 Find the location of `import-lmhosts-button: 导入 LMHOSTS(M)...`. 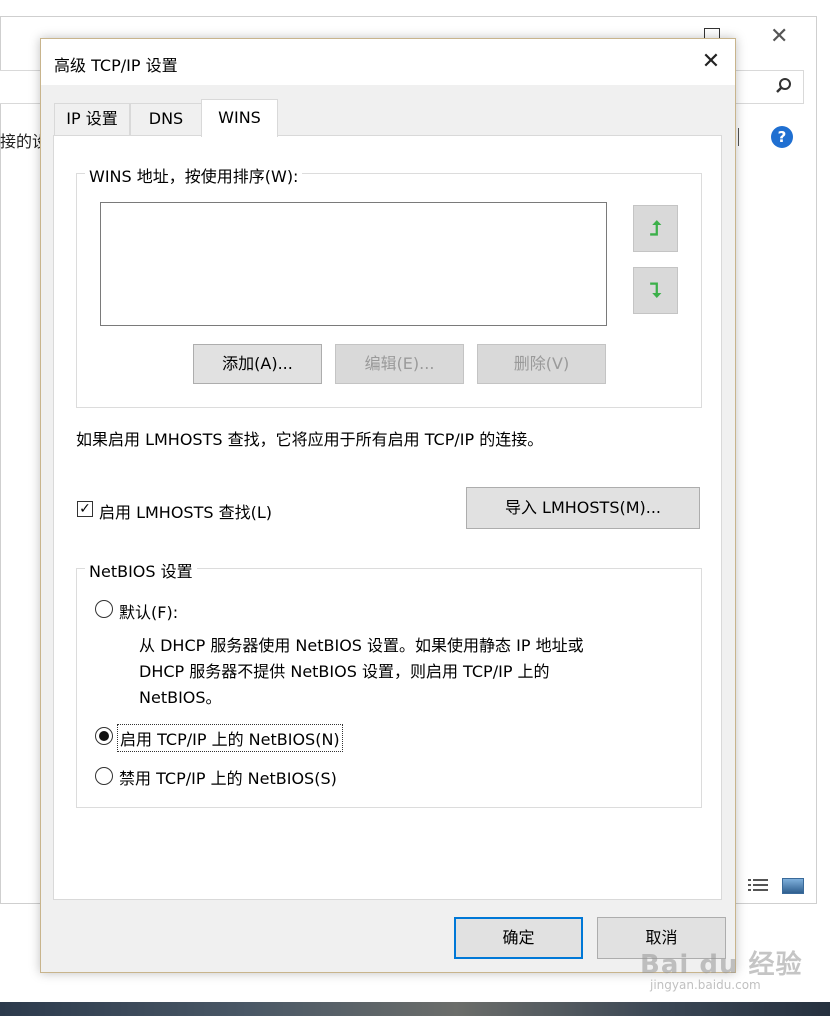

import-lmhosts-button: 导入 LMHOSTS(M)... is located at coordinates (583, 508).